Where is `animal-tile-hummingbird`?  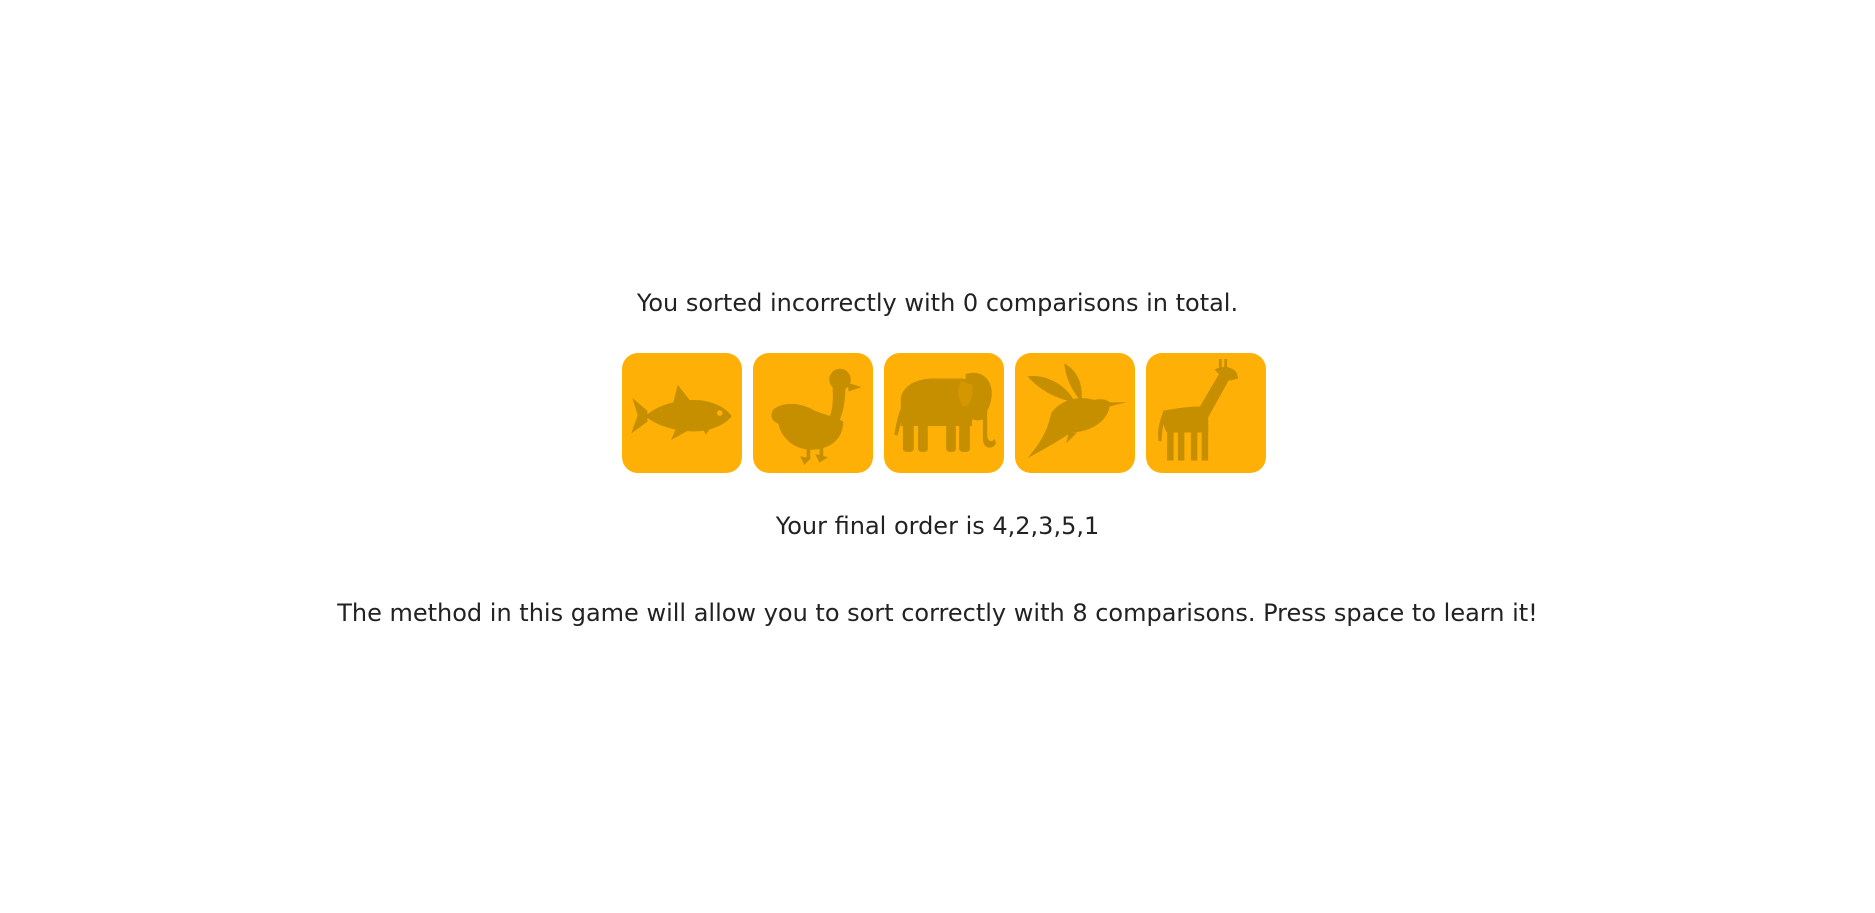
animal-tile-hummingbird is located at coordinates (1075, 413).